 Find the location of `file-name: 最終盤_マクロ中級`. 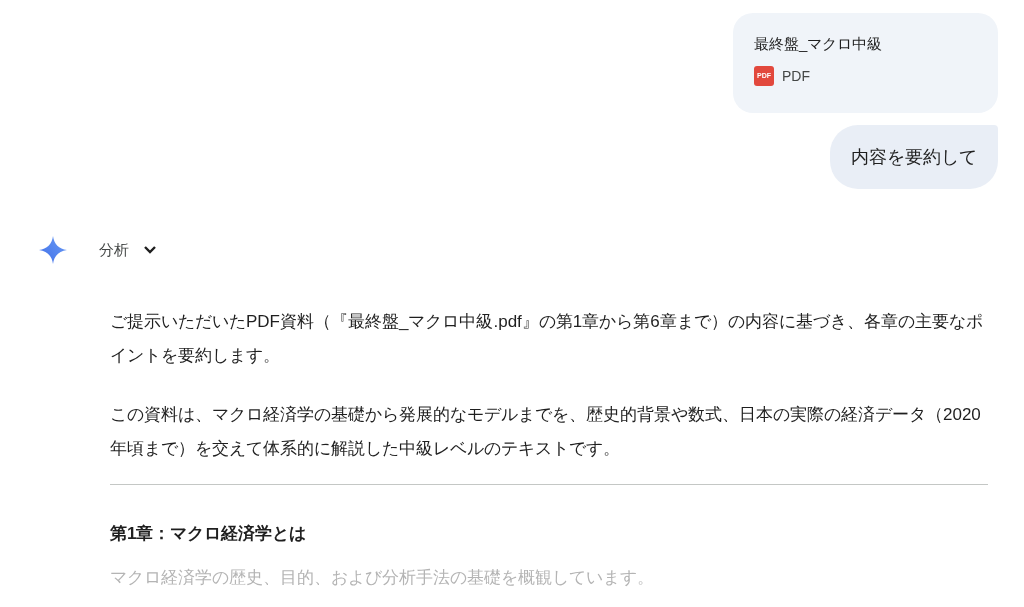

file-name: 最終盤_マクロ中級 is located at coordinates (818, 44).